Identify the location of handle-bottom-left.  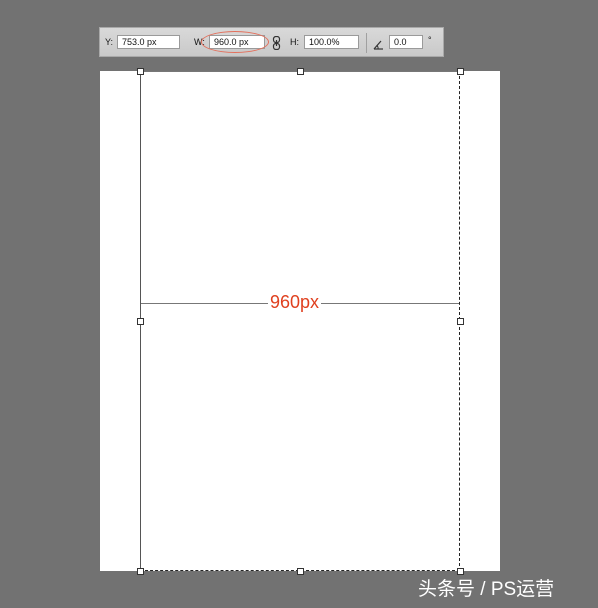
(140, 571).